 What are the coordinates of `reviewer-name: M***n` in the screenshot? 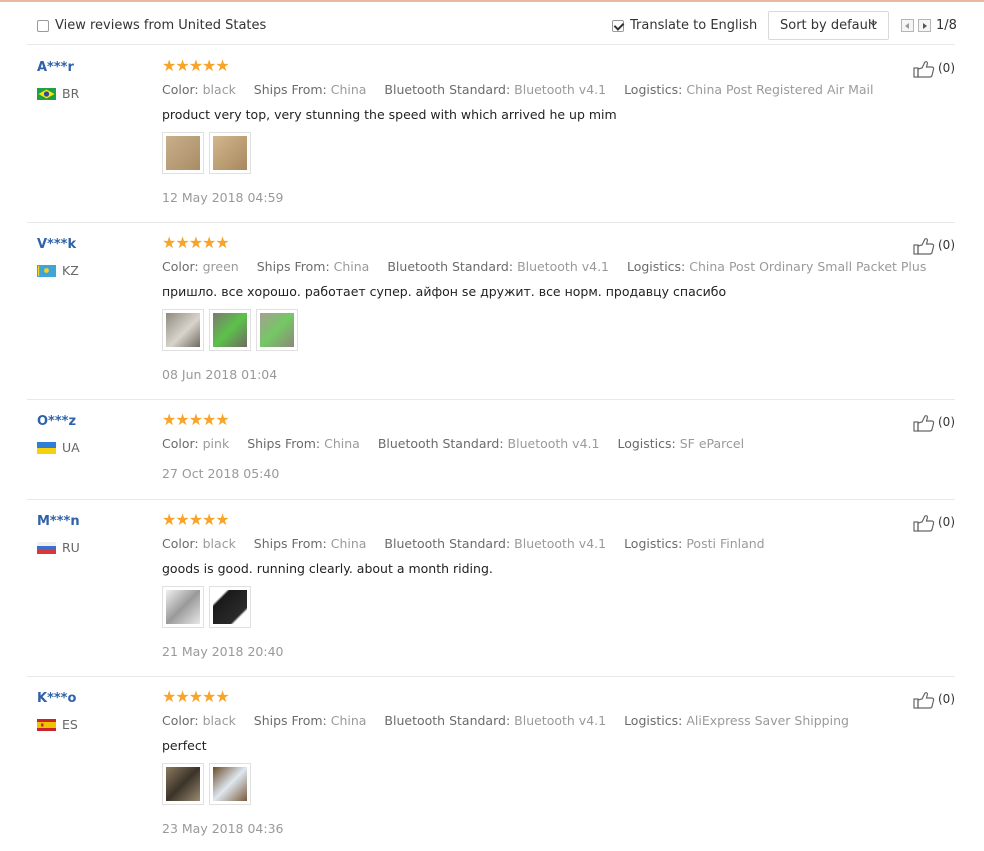 It's located at (58, 521).